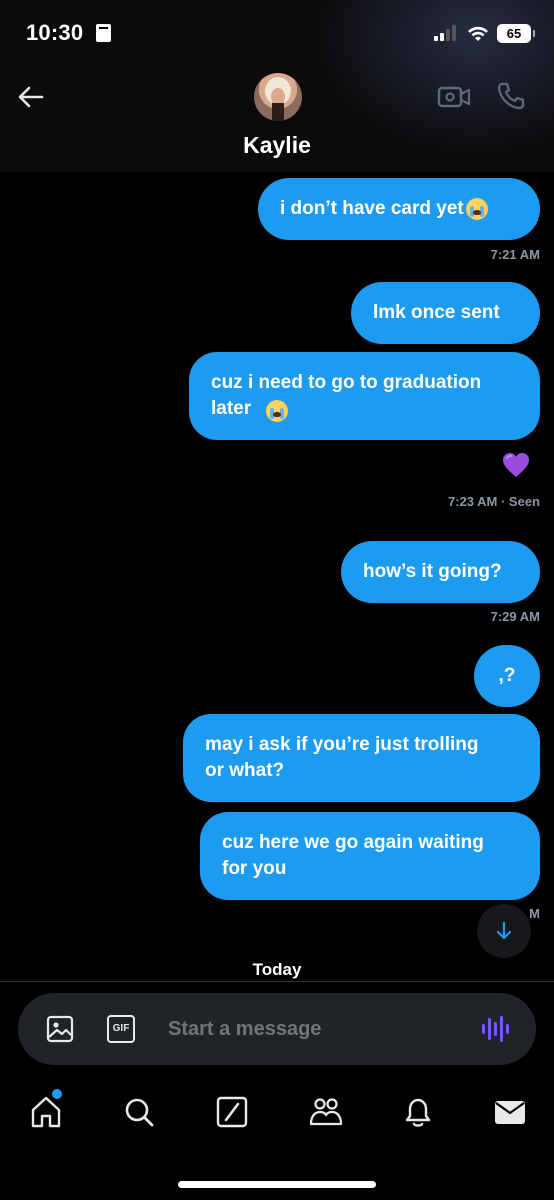 The image size is (554, 1200). What do you see at coordinates (55, 32) in the screenshot?
I see `status-time: 10:30` at bounding box center [55, 32].